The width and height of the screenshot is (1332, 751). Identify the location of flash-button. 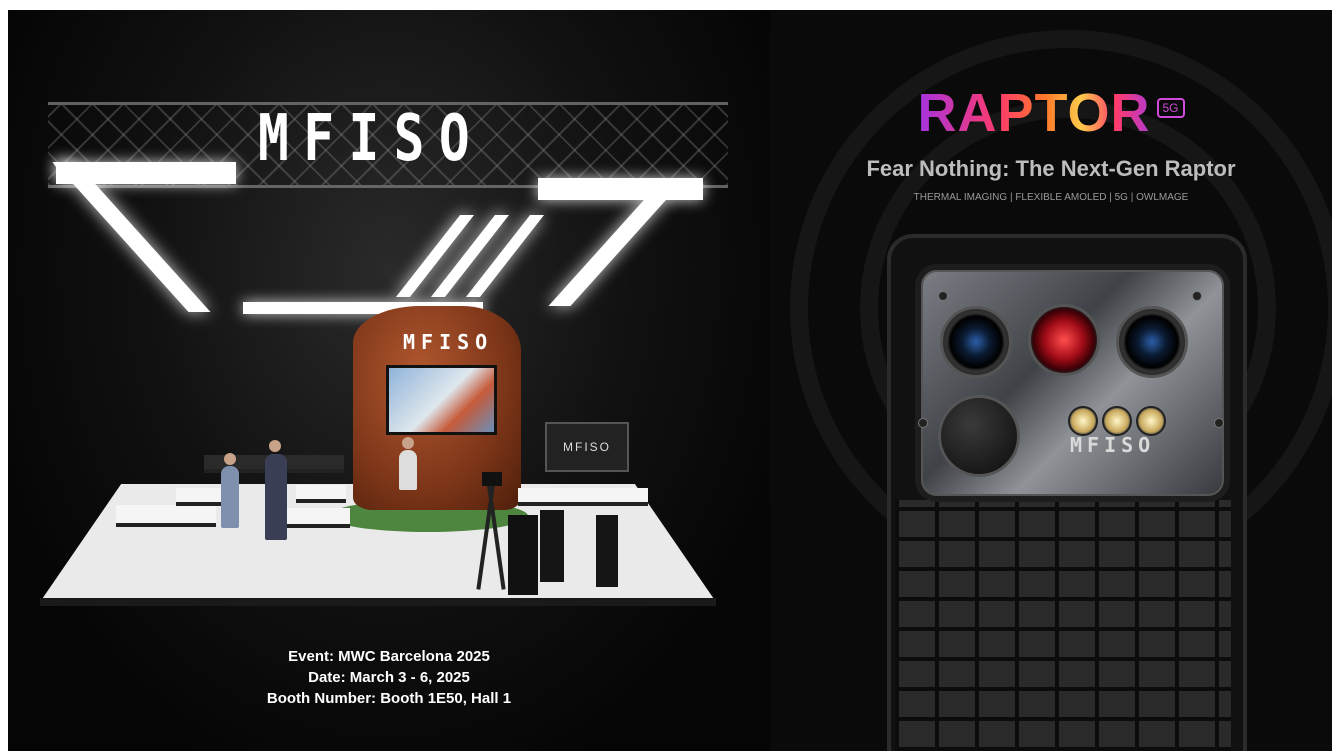
(979, 436).